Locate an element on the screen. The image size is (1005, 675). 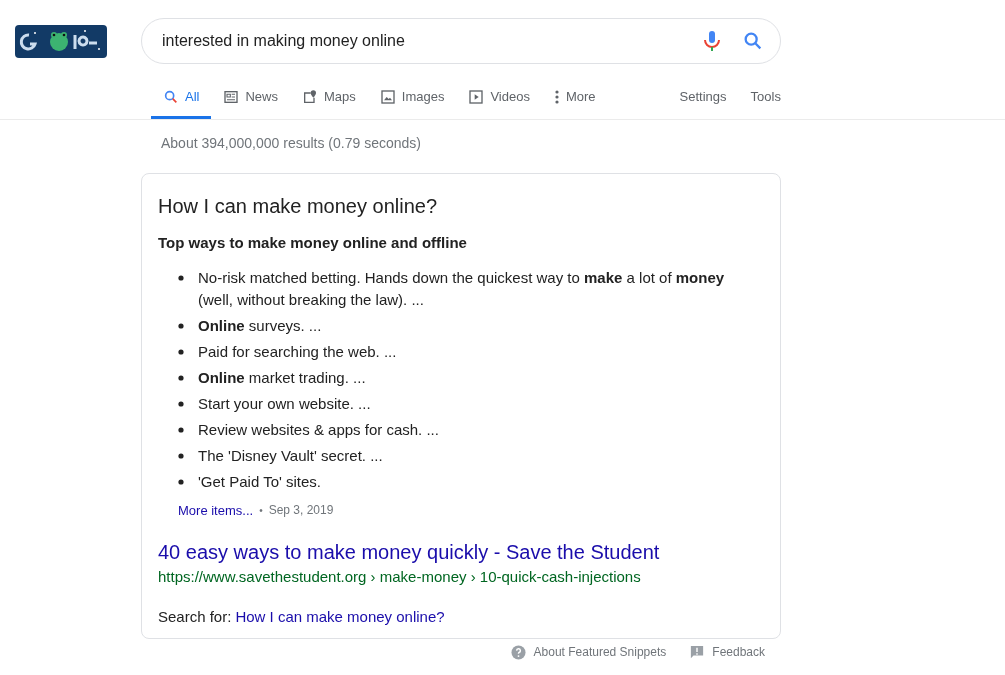
map-pin-icon is located at coordinates (309, 96).